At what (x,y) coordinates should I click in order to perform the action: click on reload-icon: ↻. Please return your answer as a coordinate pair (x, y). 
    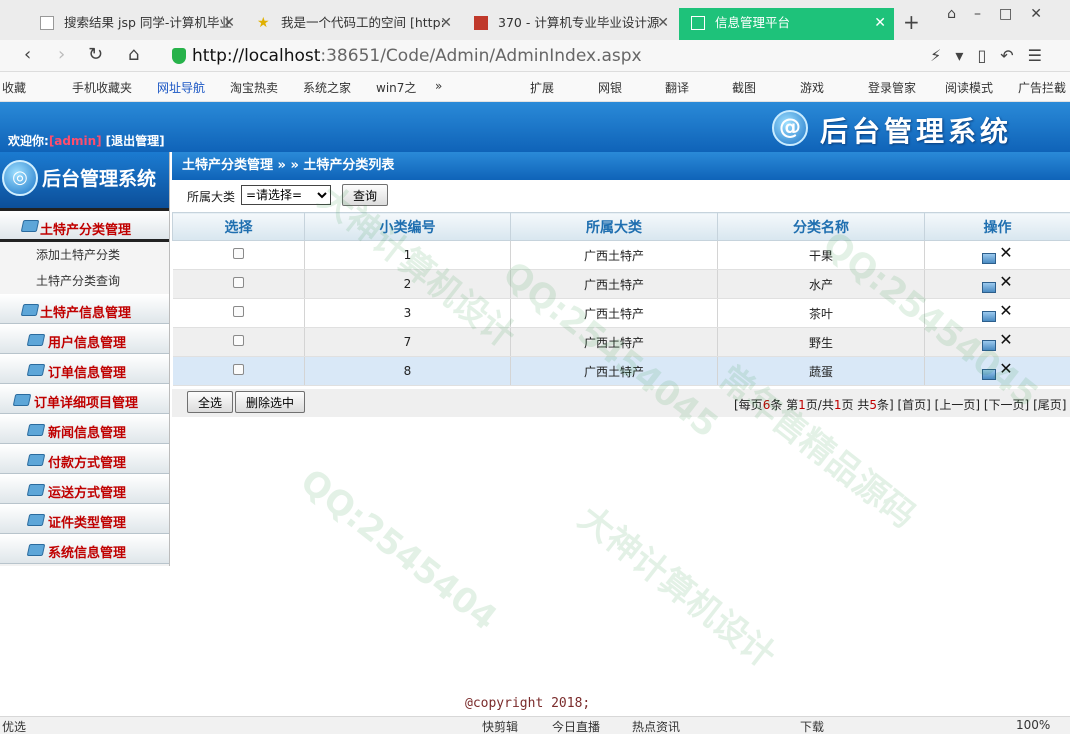
    Looking at the image, I should click on (95, 54).